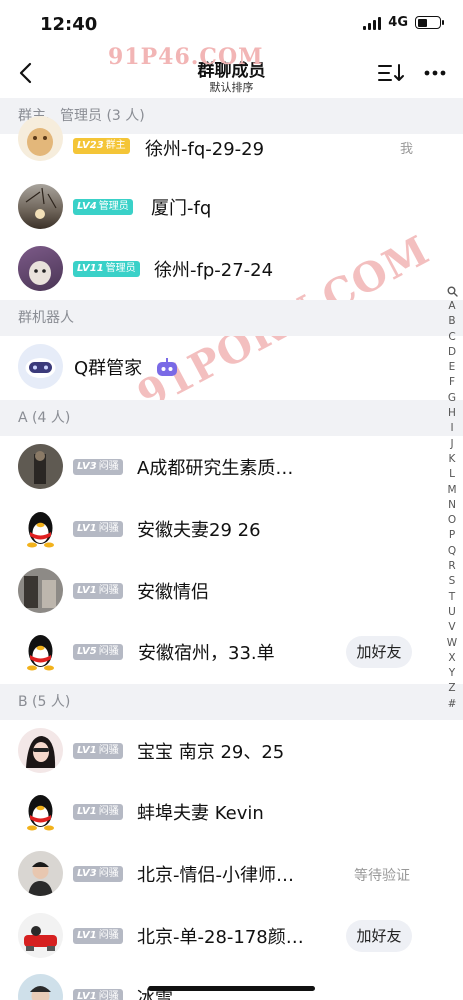 The height and width of the screenshot is (1000, 463). I want to click on member-row: LV3 闷骚 北京-情侣-小律师… 等待验证, so click(231, 874).